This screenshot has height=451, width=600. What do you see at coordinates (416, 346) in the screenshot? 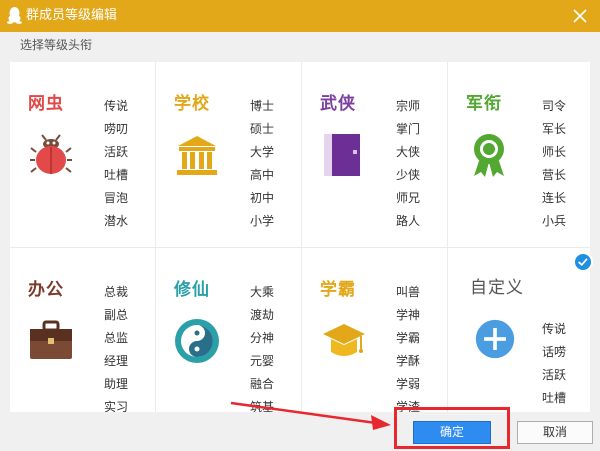
I see `rank-list: 叫兽 学神 学霸 学酥 学弱 学渣` at bounding box center [416, 346].